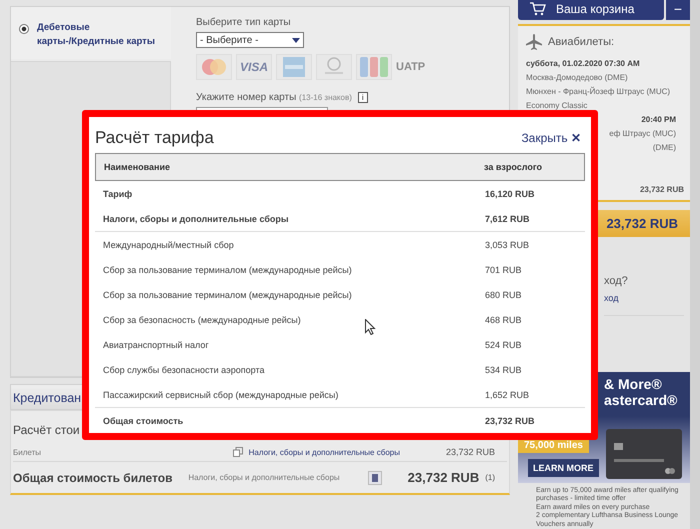  Describe the element at coordinates (583, 63) in the screenshot. I see `flight-date: суббота, 01.02.2020 07:30 AM` at that location.